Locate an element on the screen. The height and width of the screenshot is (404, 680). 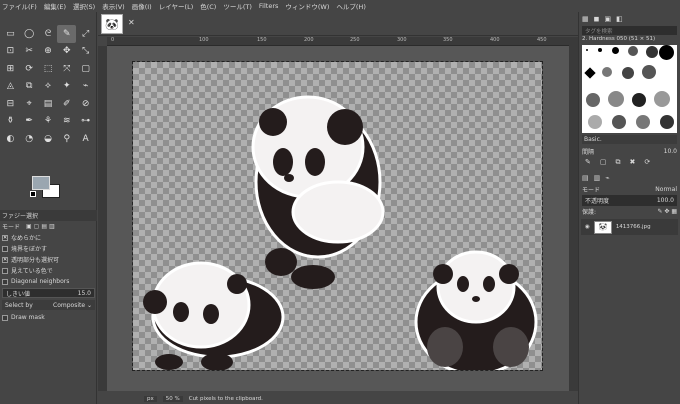
tool-button: ⤧ is located at coordinates (66, 69).